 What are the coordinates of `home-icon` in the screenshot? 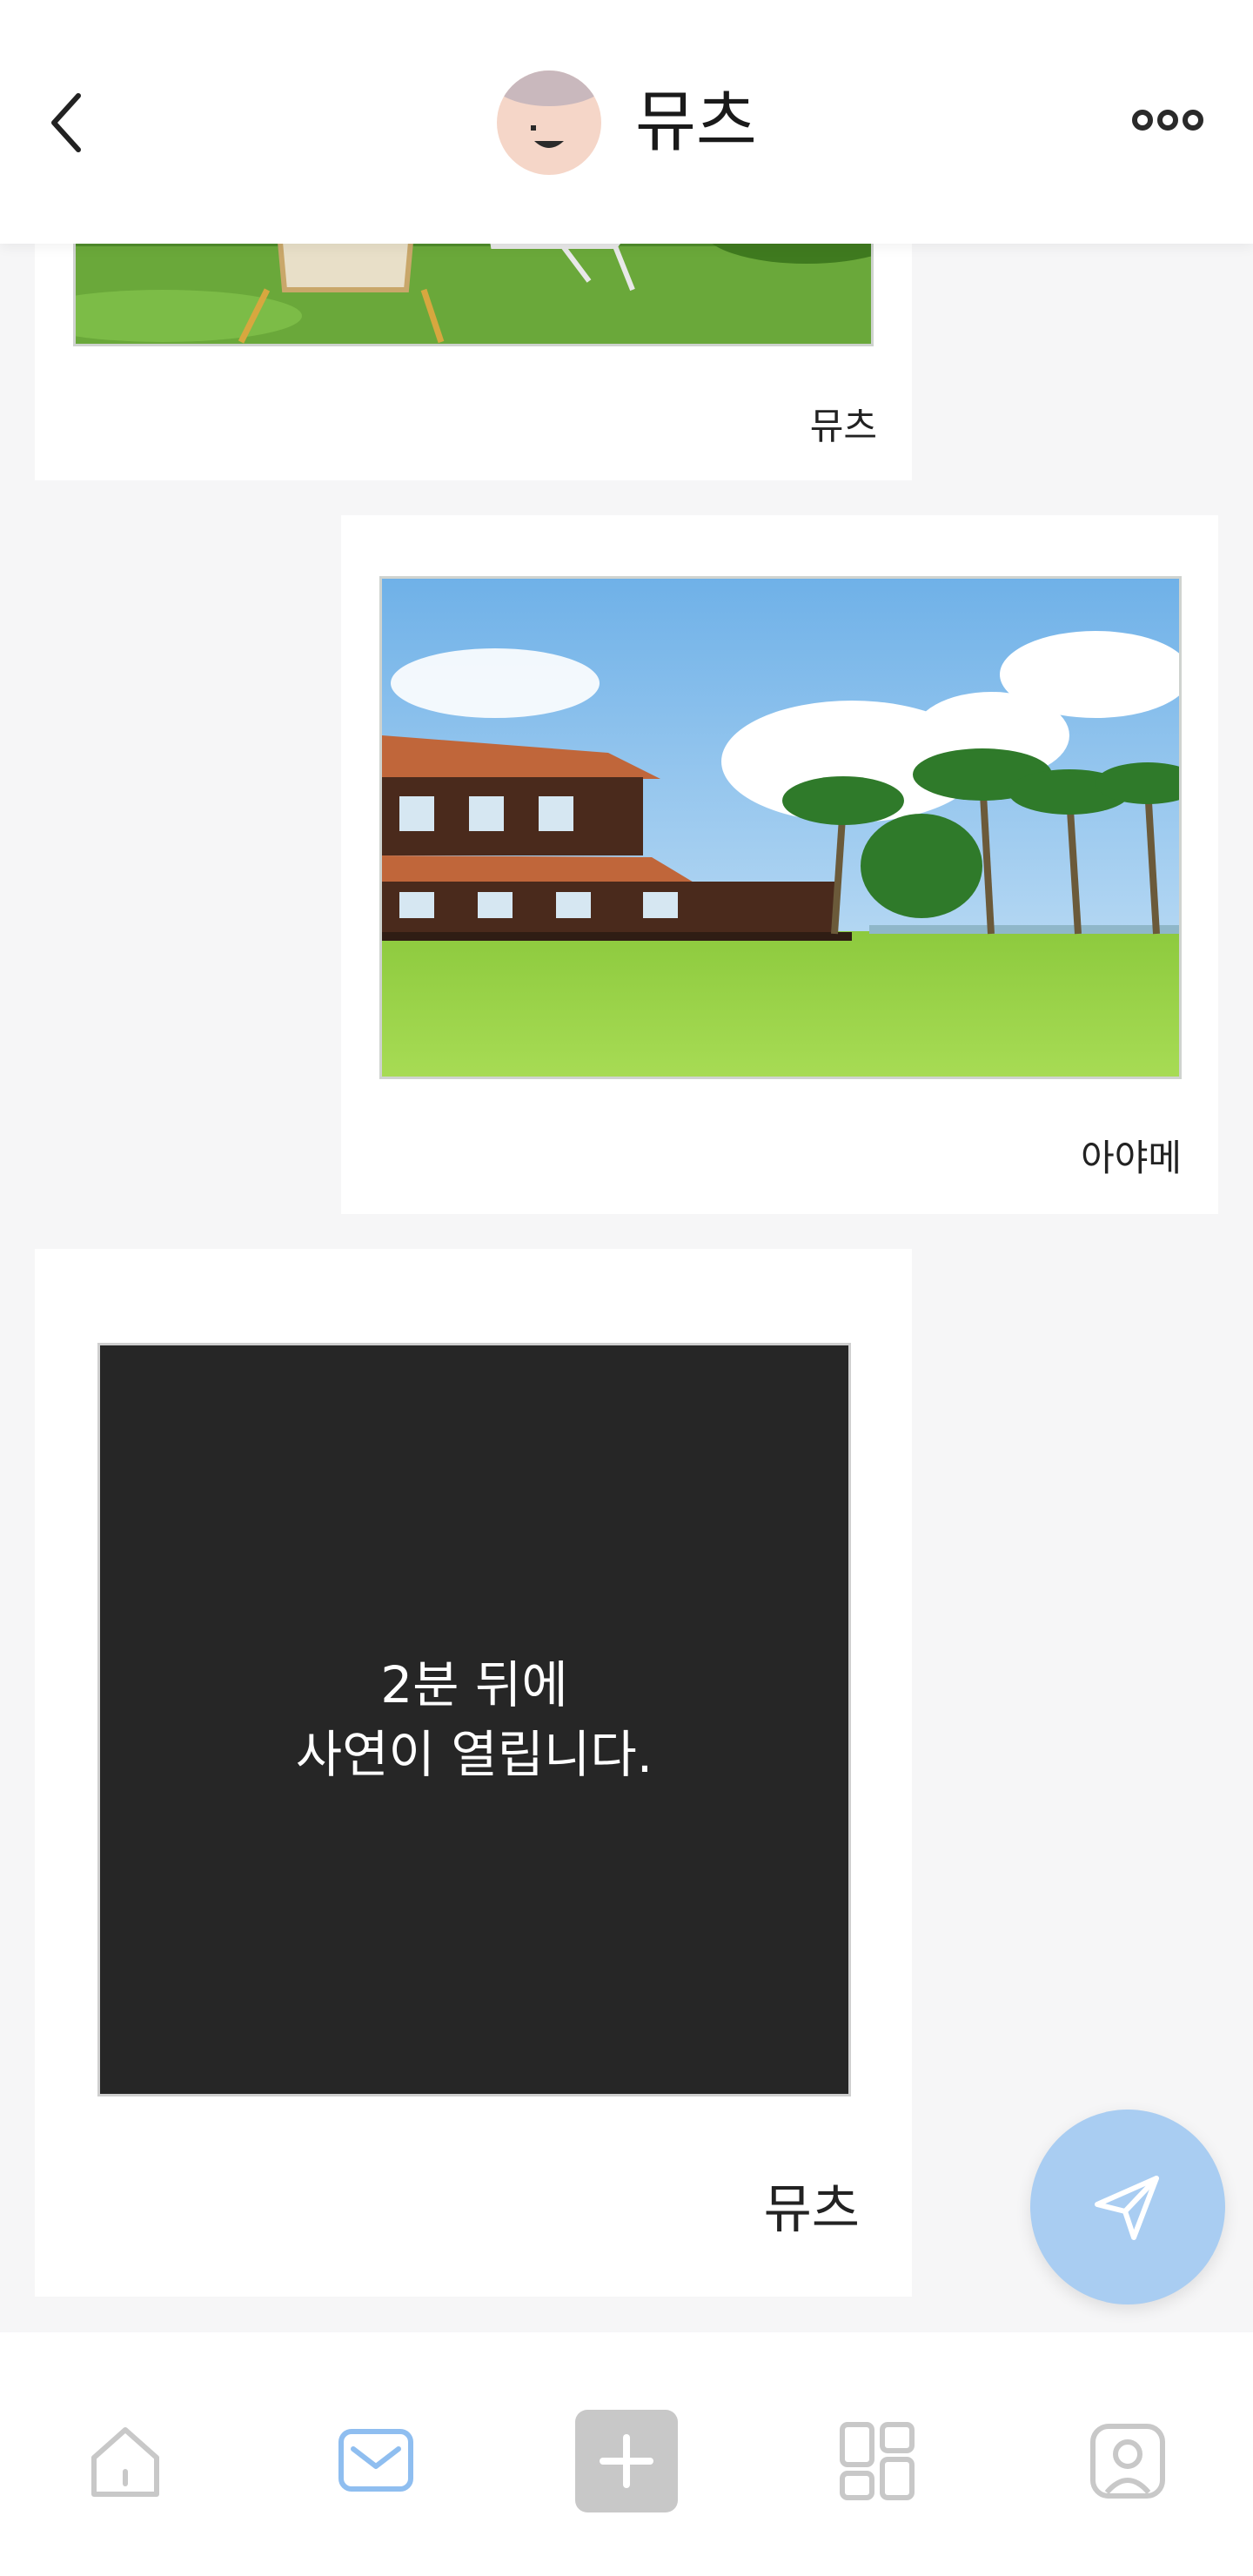 It's located at (125, 2462).